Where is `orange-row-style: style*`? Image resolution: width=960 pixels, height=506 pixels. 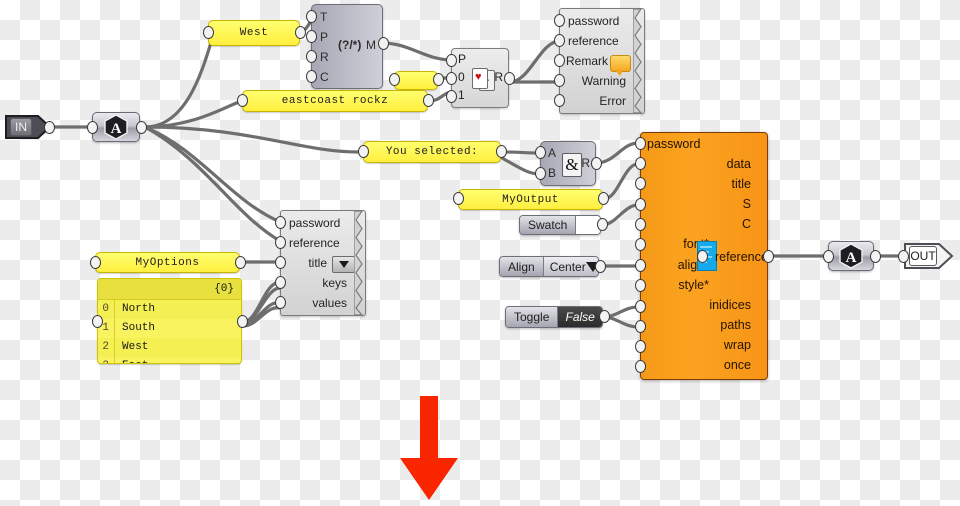
orange-row-style: style* is located at coordinates (675, 285).